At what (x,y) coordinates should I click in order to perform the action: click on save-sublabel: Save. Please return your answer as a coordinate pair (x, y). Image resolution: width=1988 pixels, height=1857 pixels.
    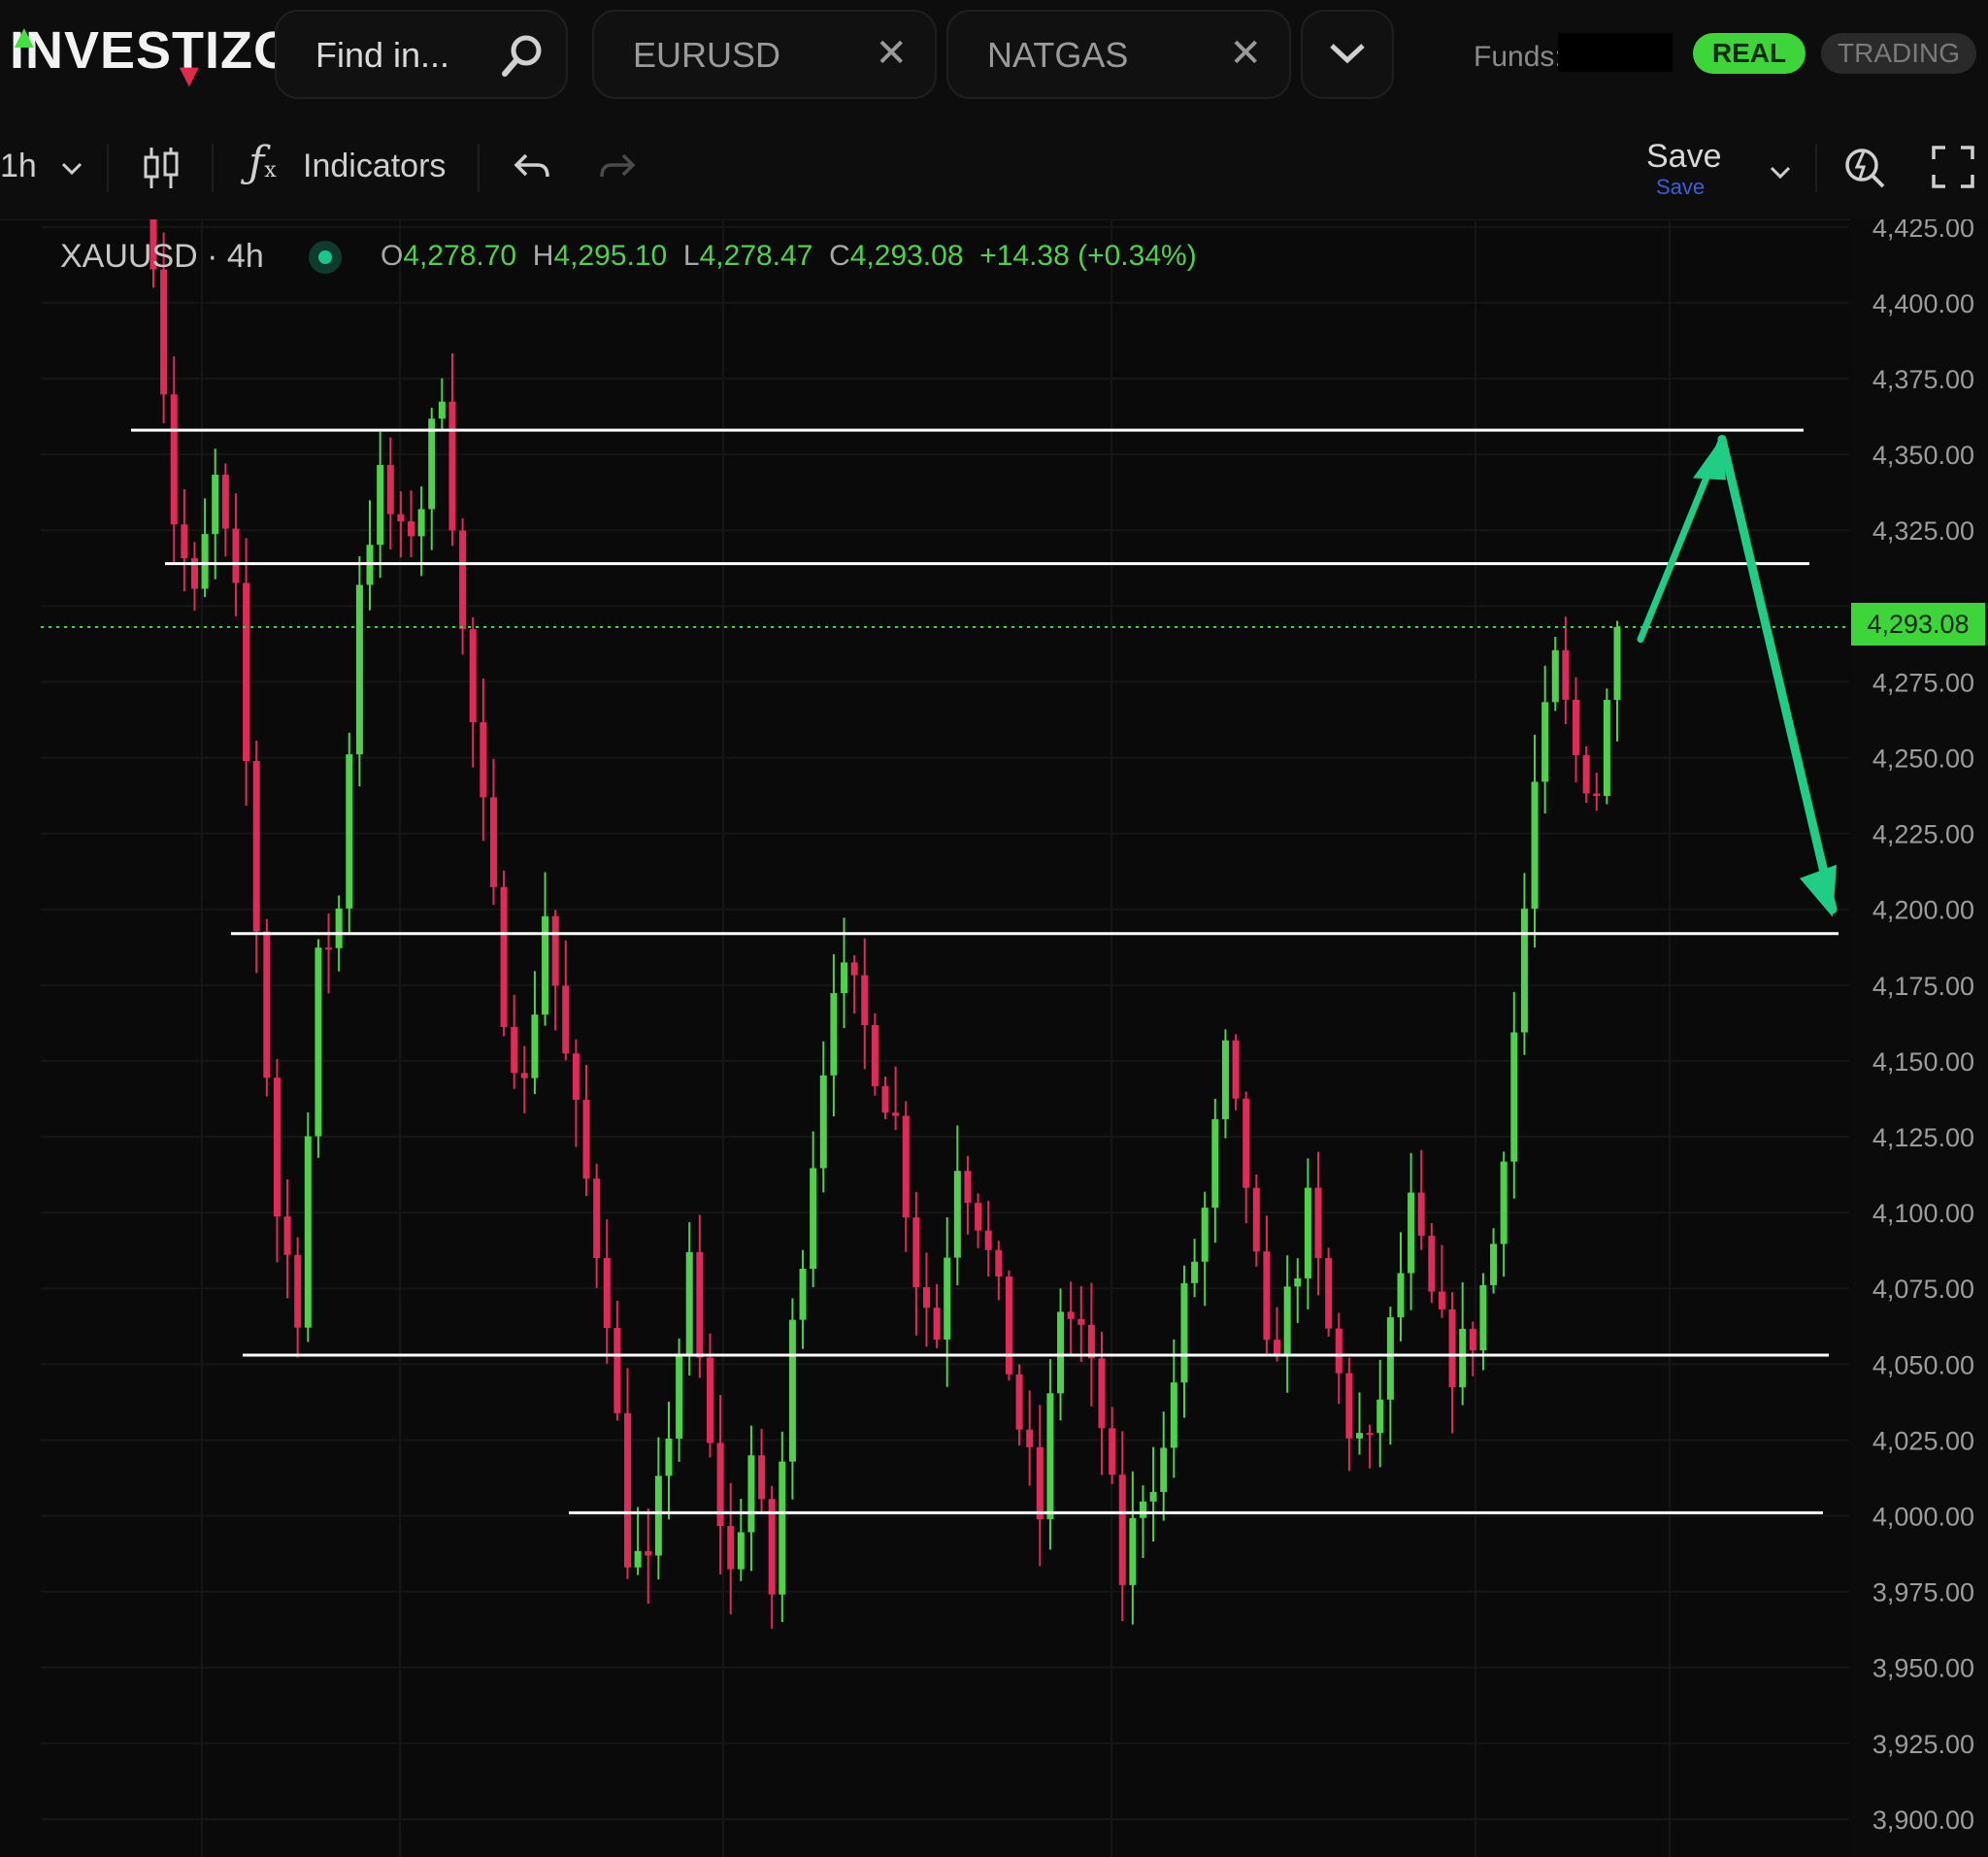
    Looking at the image, I should click on (1681, 187).